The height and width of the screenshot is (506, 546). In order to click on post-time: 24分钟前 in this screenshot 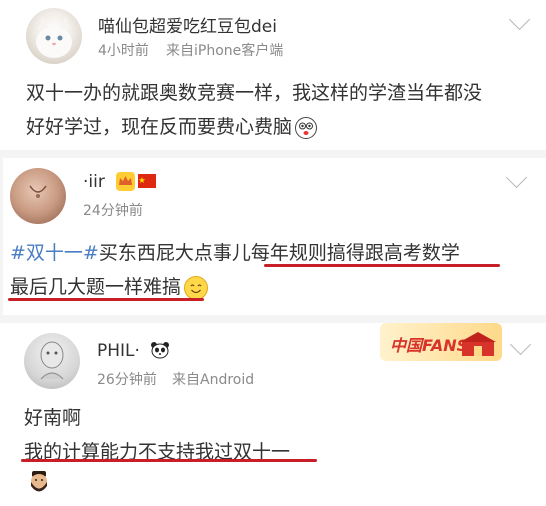, I will do `click(113, 211)`.